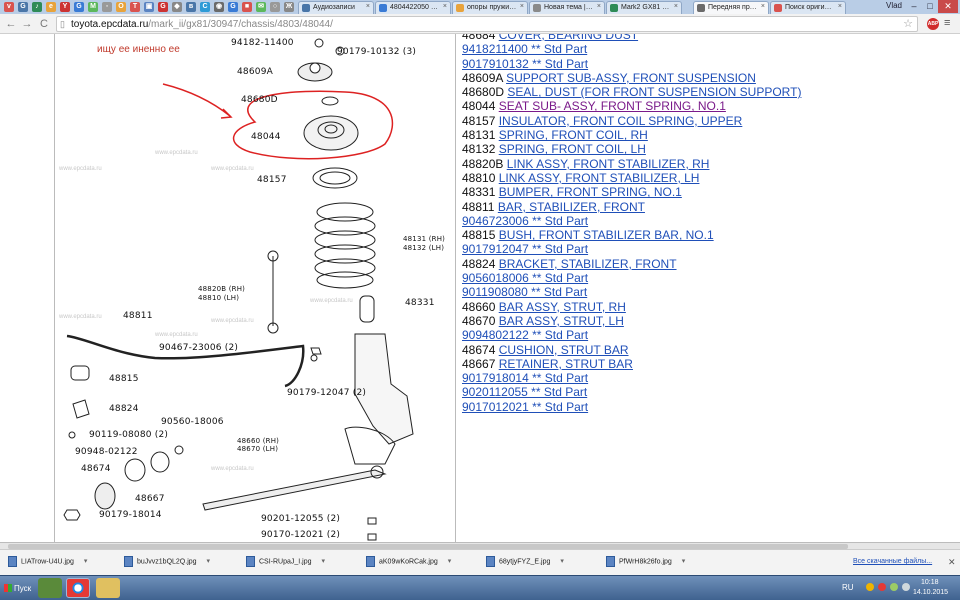 The width and height of the screenshot is (960, 600). I want to click on part-description-link: BAR, STABILIZER, FRONT, so click(571, 207).